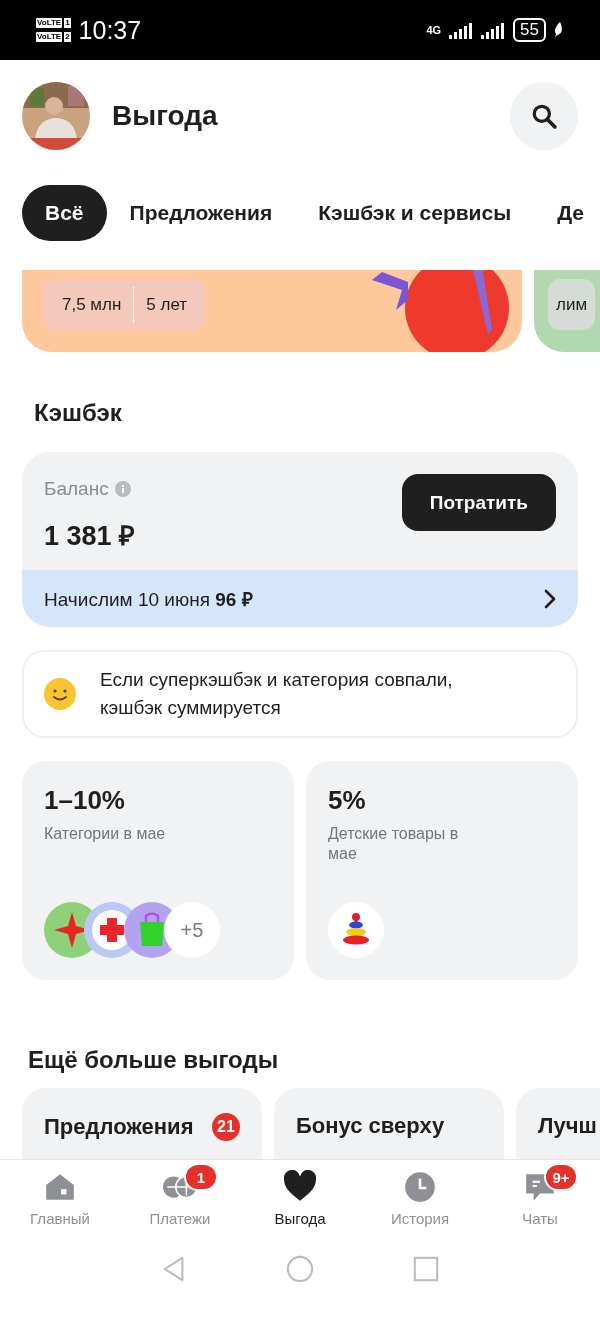 The image size is (600, 1326). I want to click on count-badge: 9+, so click(561, 1177).